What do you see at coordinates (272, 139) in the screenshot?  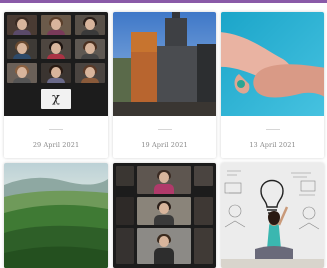 I see `card-meta: 13 April 2021` at bounding box center [272, 139].